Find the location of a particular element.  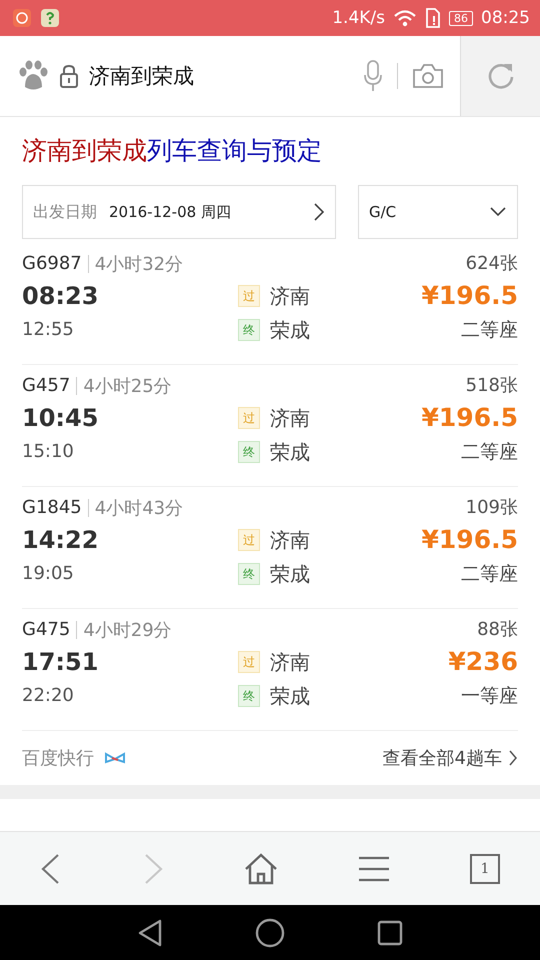

departure-time: 17:51 is located at coordinates (61, 662).